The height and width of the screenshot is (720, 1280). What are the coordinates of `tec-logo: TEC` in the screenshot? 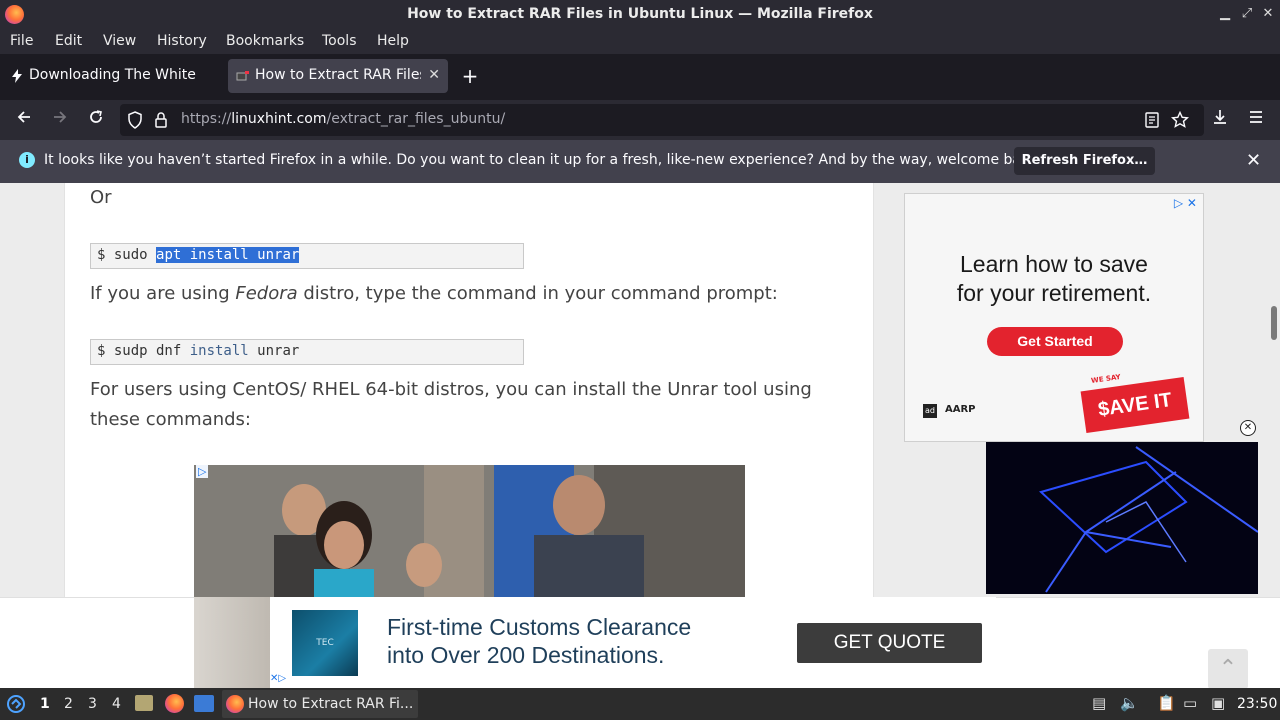 It's located at (325, 643).